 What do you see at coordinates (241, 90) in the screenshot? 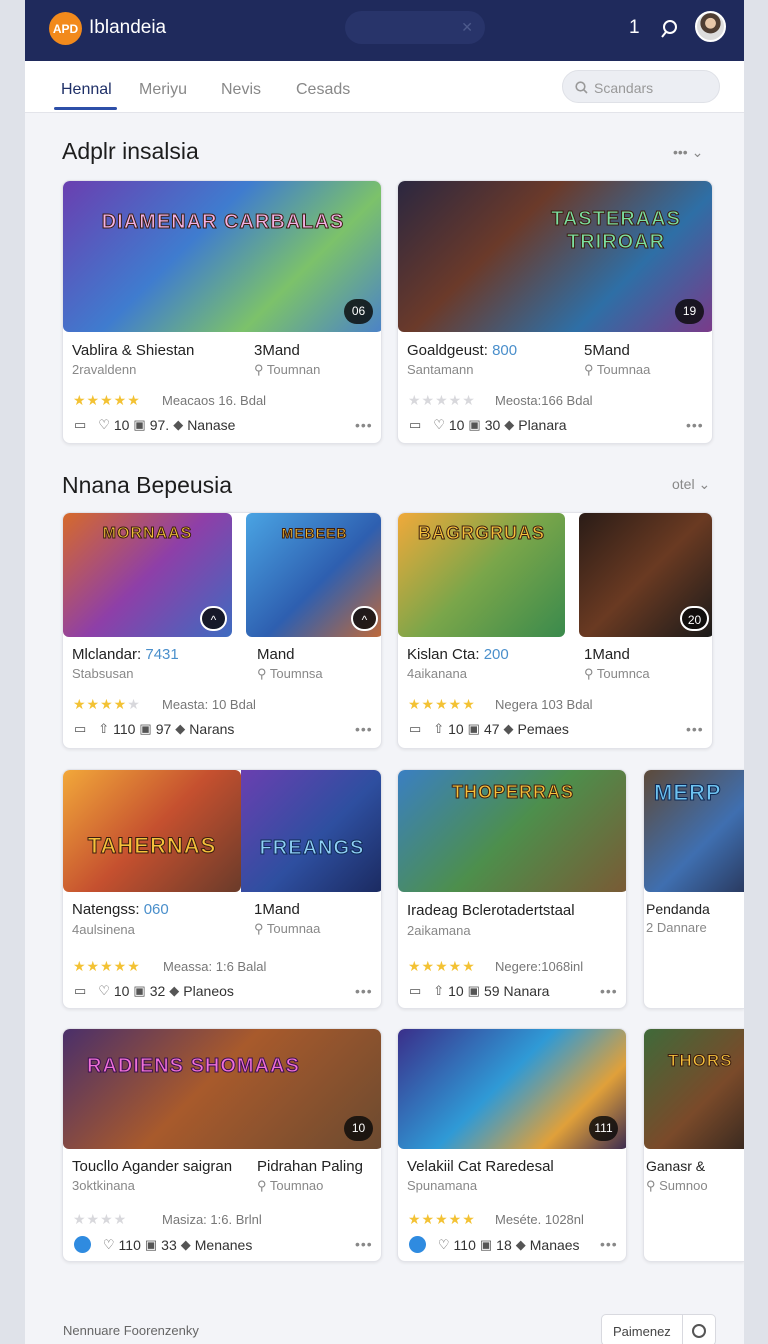
I see `tab-nevis: Nevis` at bounding box center [241, 90].